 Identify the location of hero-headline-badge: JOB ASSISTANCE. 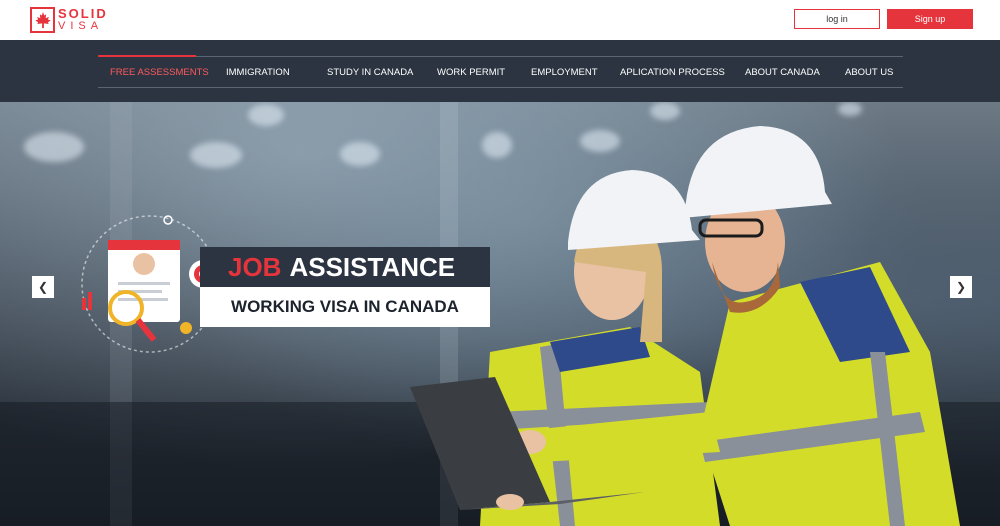
(345, 267).